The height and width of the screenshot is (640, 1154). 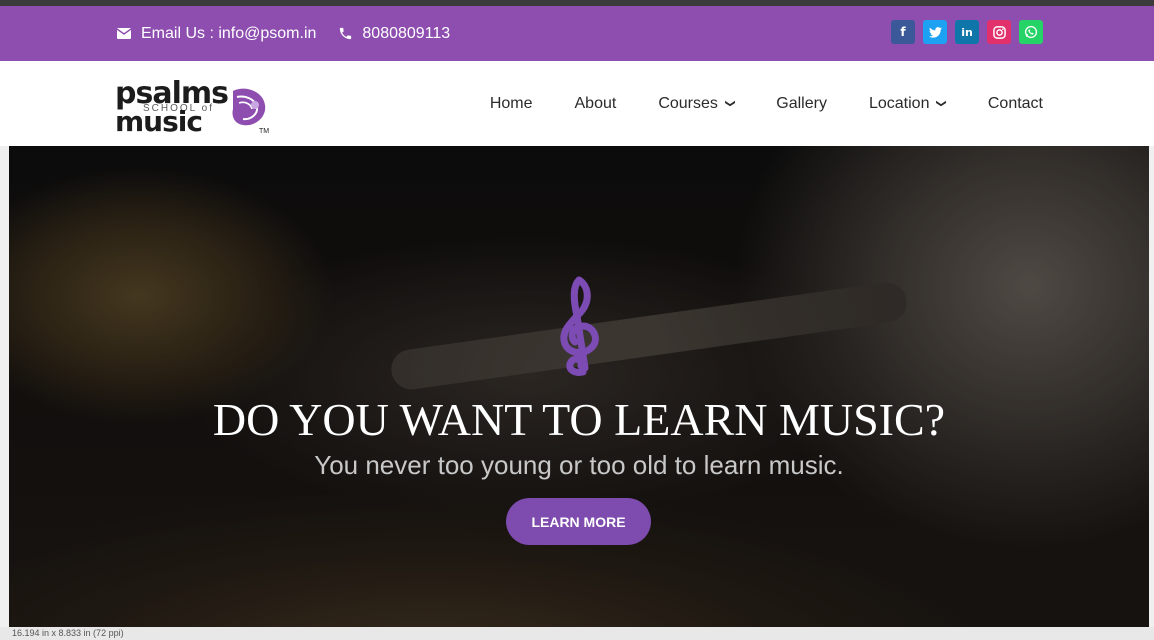 I want to click on envelope-icon, so click(x=124, y=34).